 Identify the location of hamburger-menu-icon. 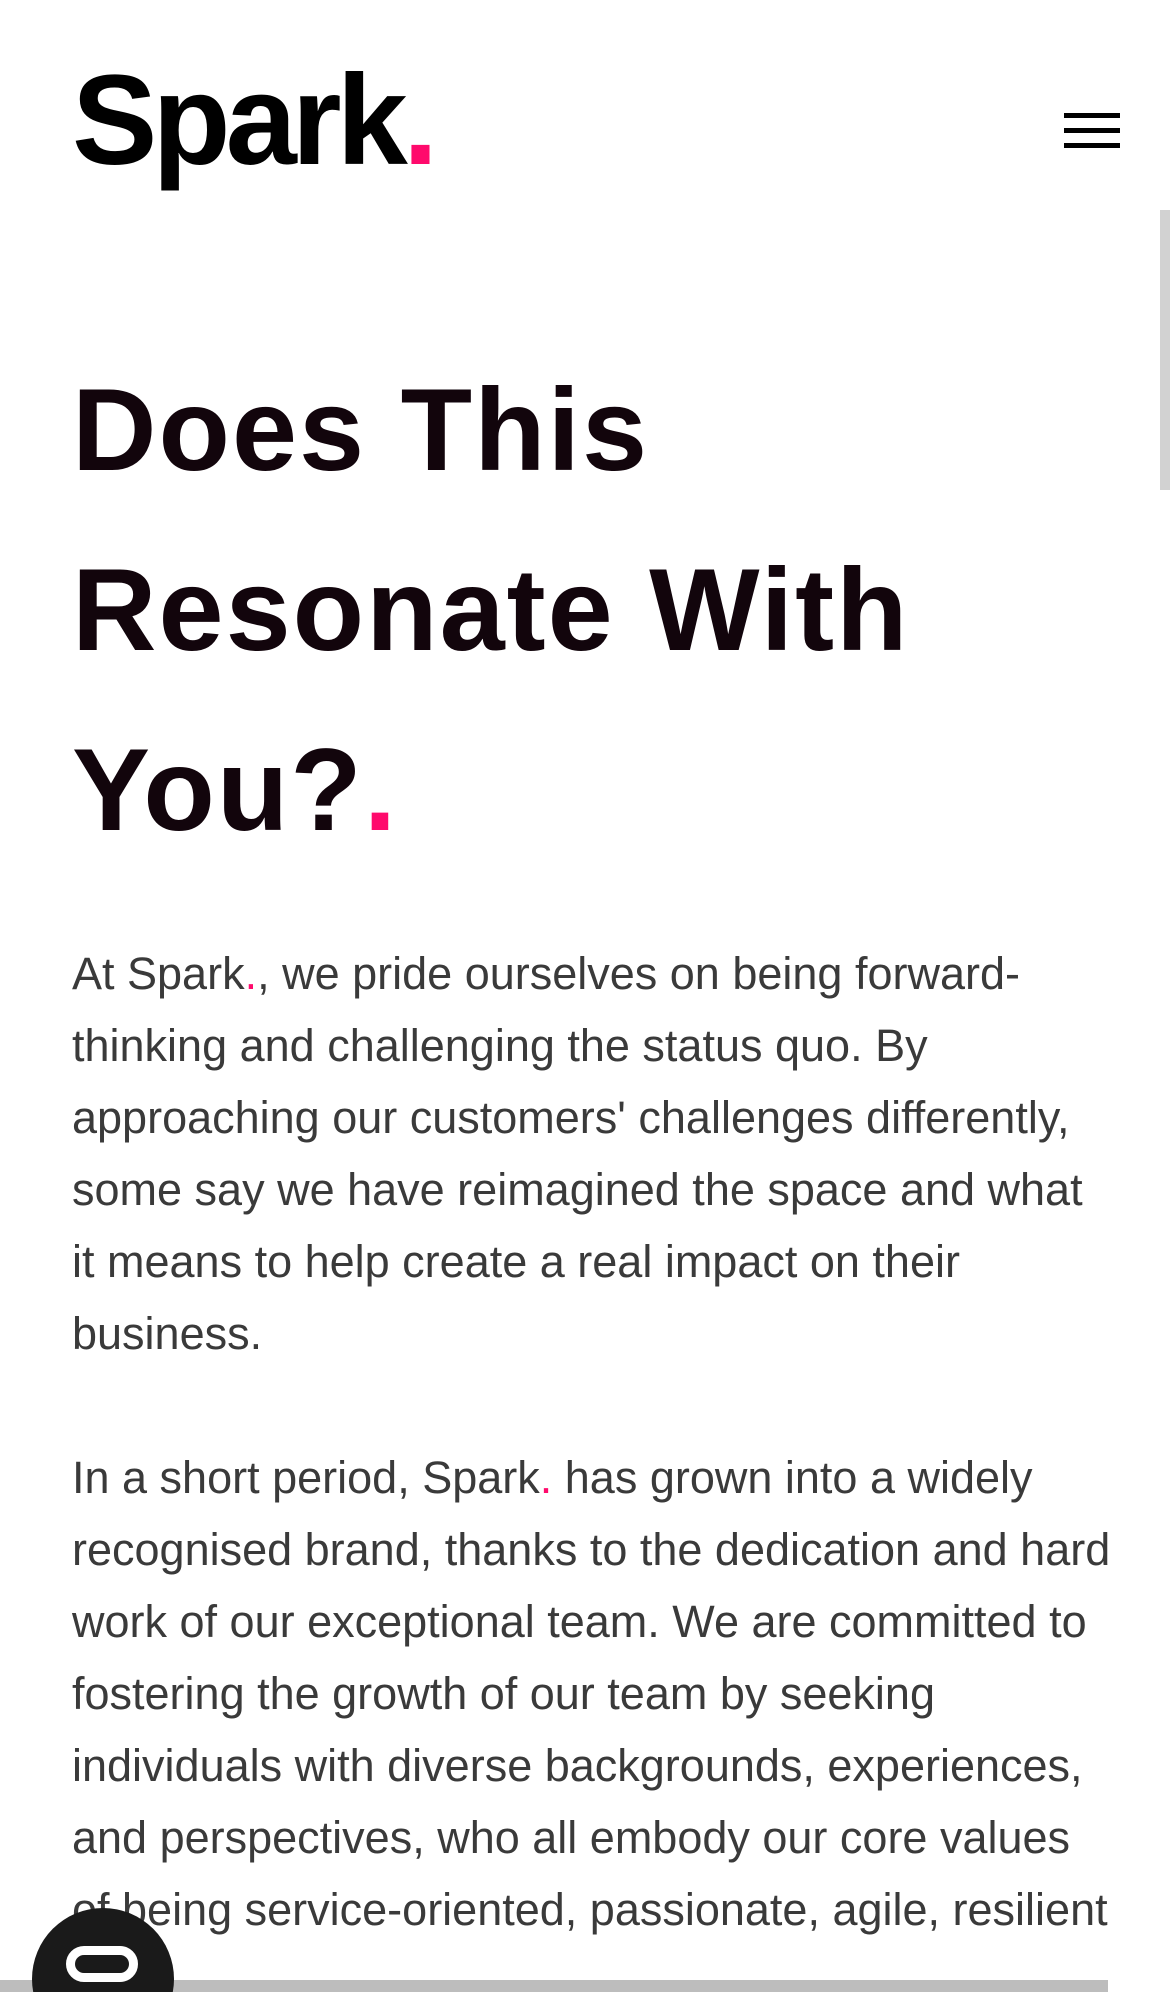
(1092, 115).